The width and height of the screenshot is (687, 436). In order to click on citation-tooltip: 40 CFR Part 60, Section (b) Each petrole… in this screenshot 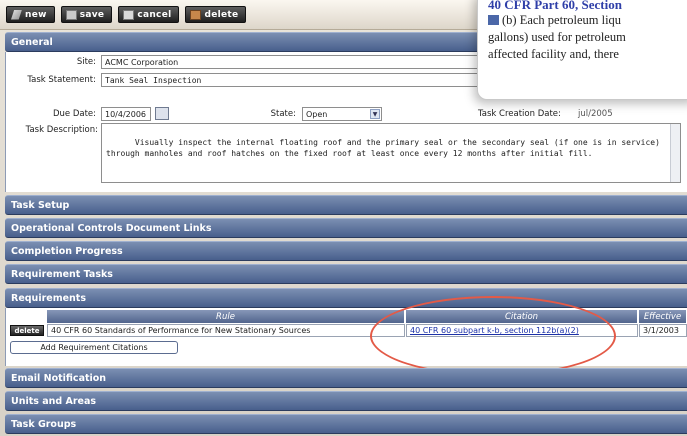, I will do `click(582, 50)`.